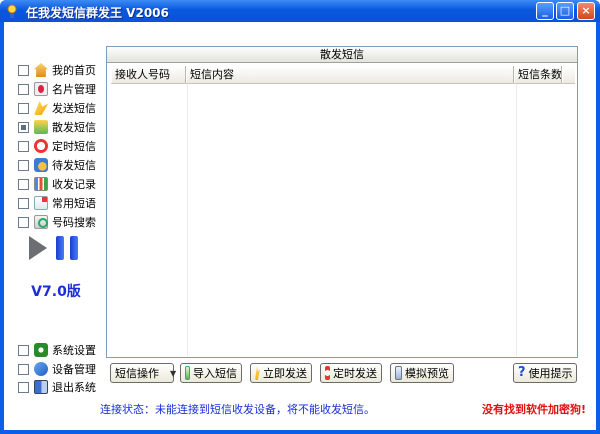 The image size is (600, 434). I want to click on help-label: 使用提示, so click(550, 373).